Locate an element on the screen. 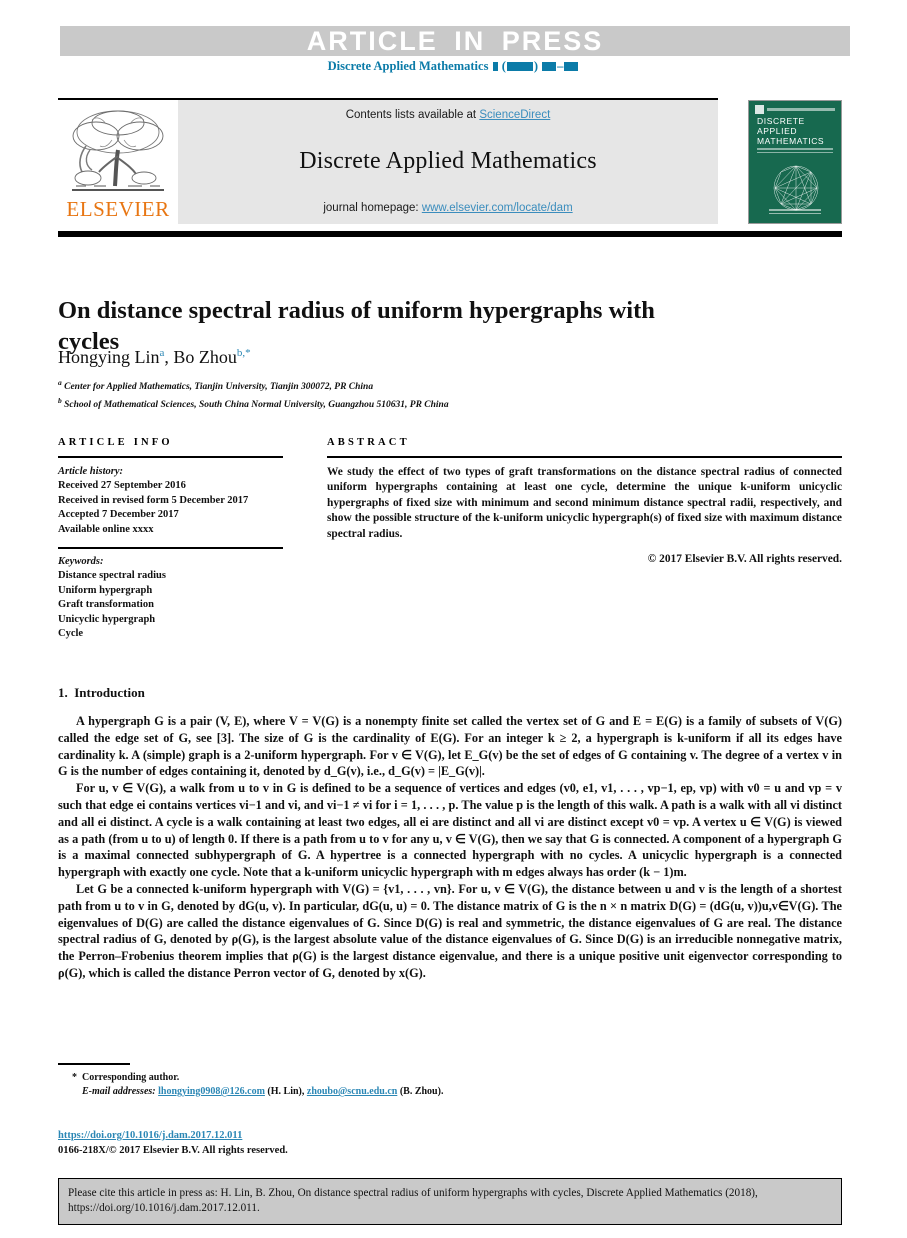 Image resolution: width=907 pixels, height=1238 pixels. article-history-item: Received in revised form 5 December 2017 is located at coordinates (153, 500).